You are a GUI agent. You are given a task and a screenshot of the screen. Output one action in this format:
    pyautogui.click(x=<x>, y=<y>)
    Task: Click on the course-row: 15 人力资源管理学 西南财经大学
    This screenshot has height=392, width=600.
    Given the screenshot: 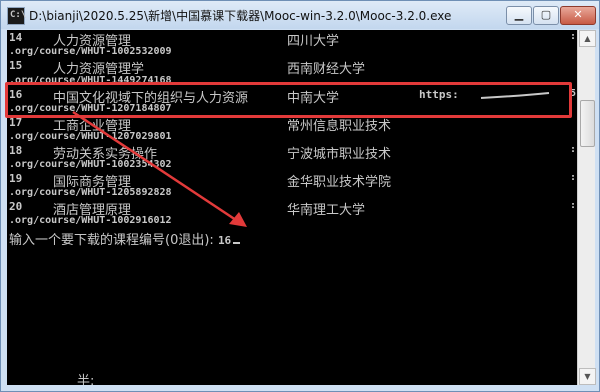 What is the action you would take?
    pyautogui.click(x=292, y=67)
    